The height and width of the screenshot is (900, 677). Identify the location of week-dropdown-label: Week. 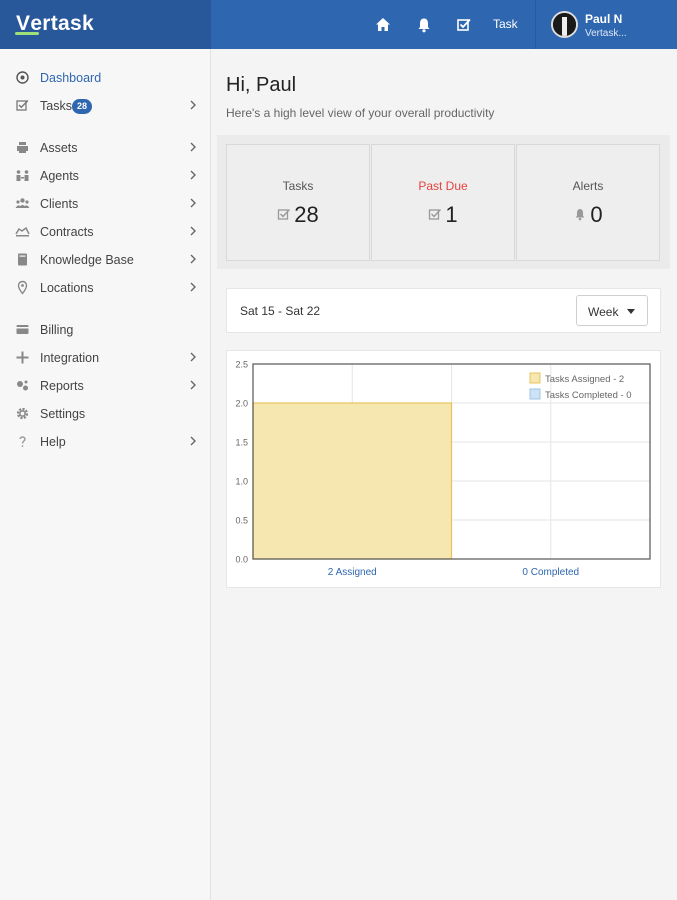
(603, 312).